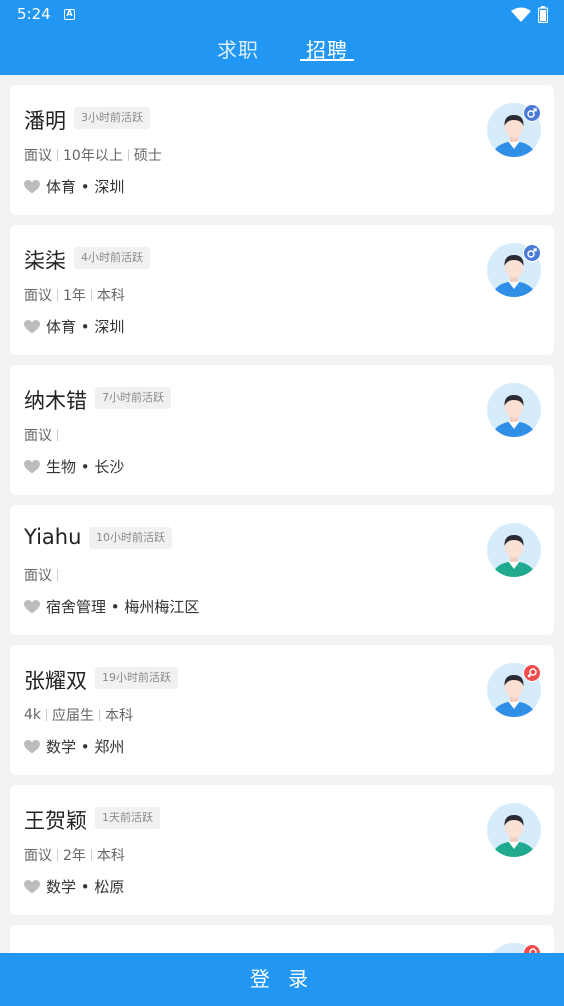  I want to click on candidate-meta: 面议 10年以上 硕士, so click(93, 155).